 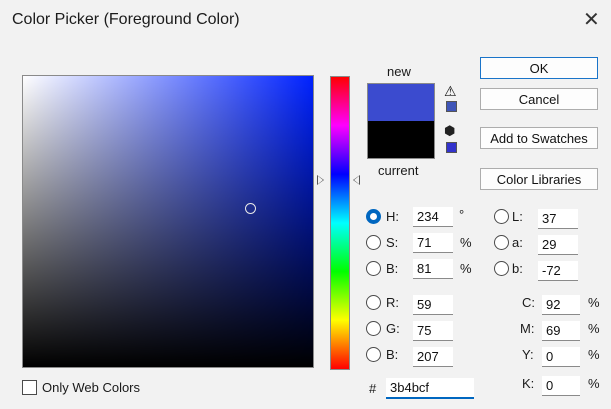 What do you see at coordinates (528, 302) in the screenshot?
I see `cyan-label: C:` at bounding box center [528, 302].